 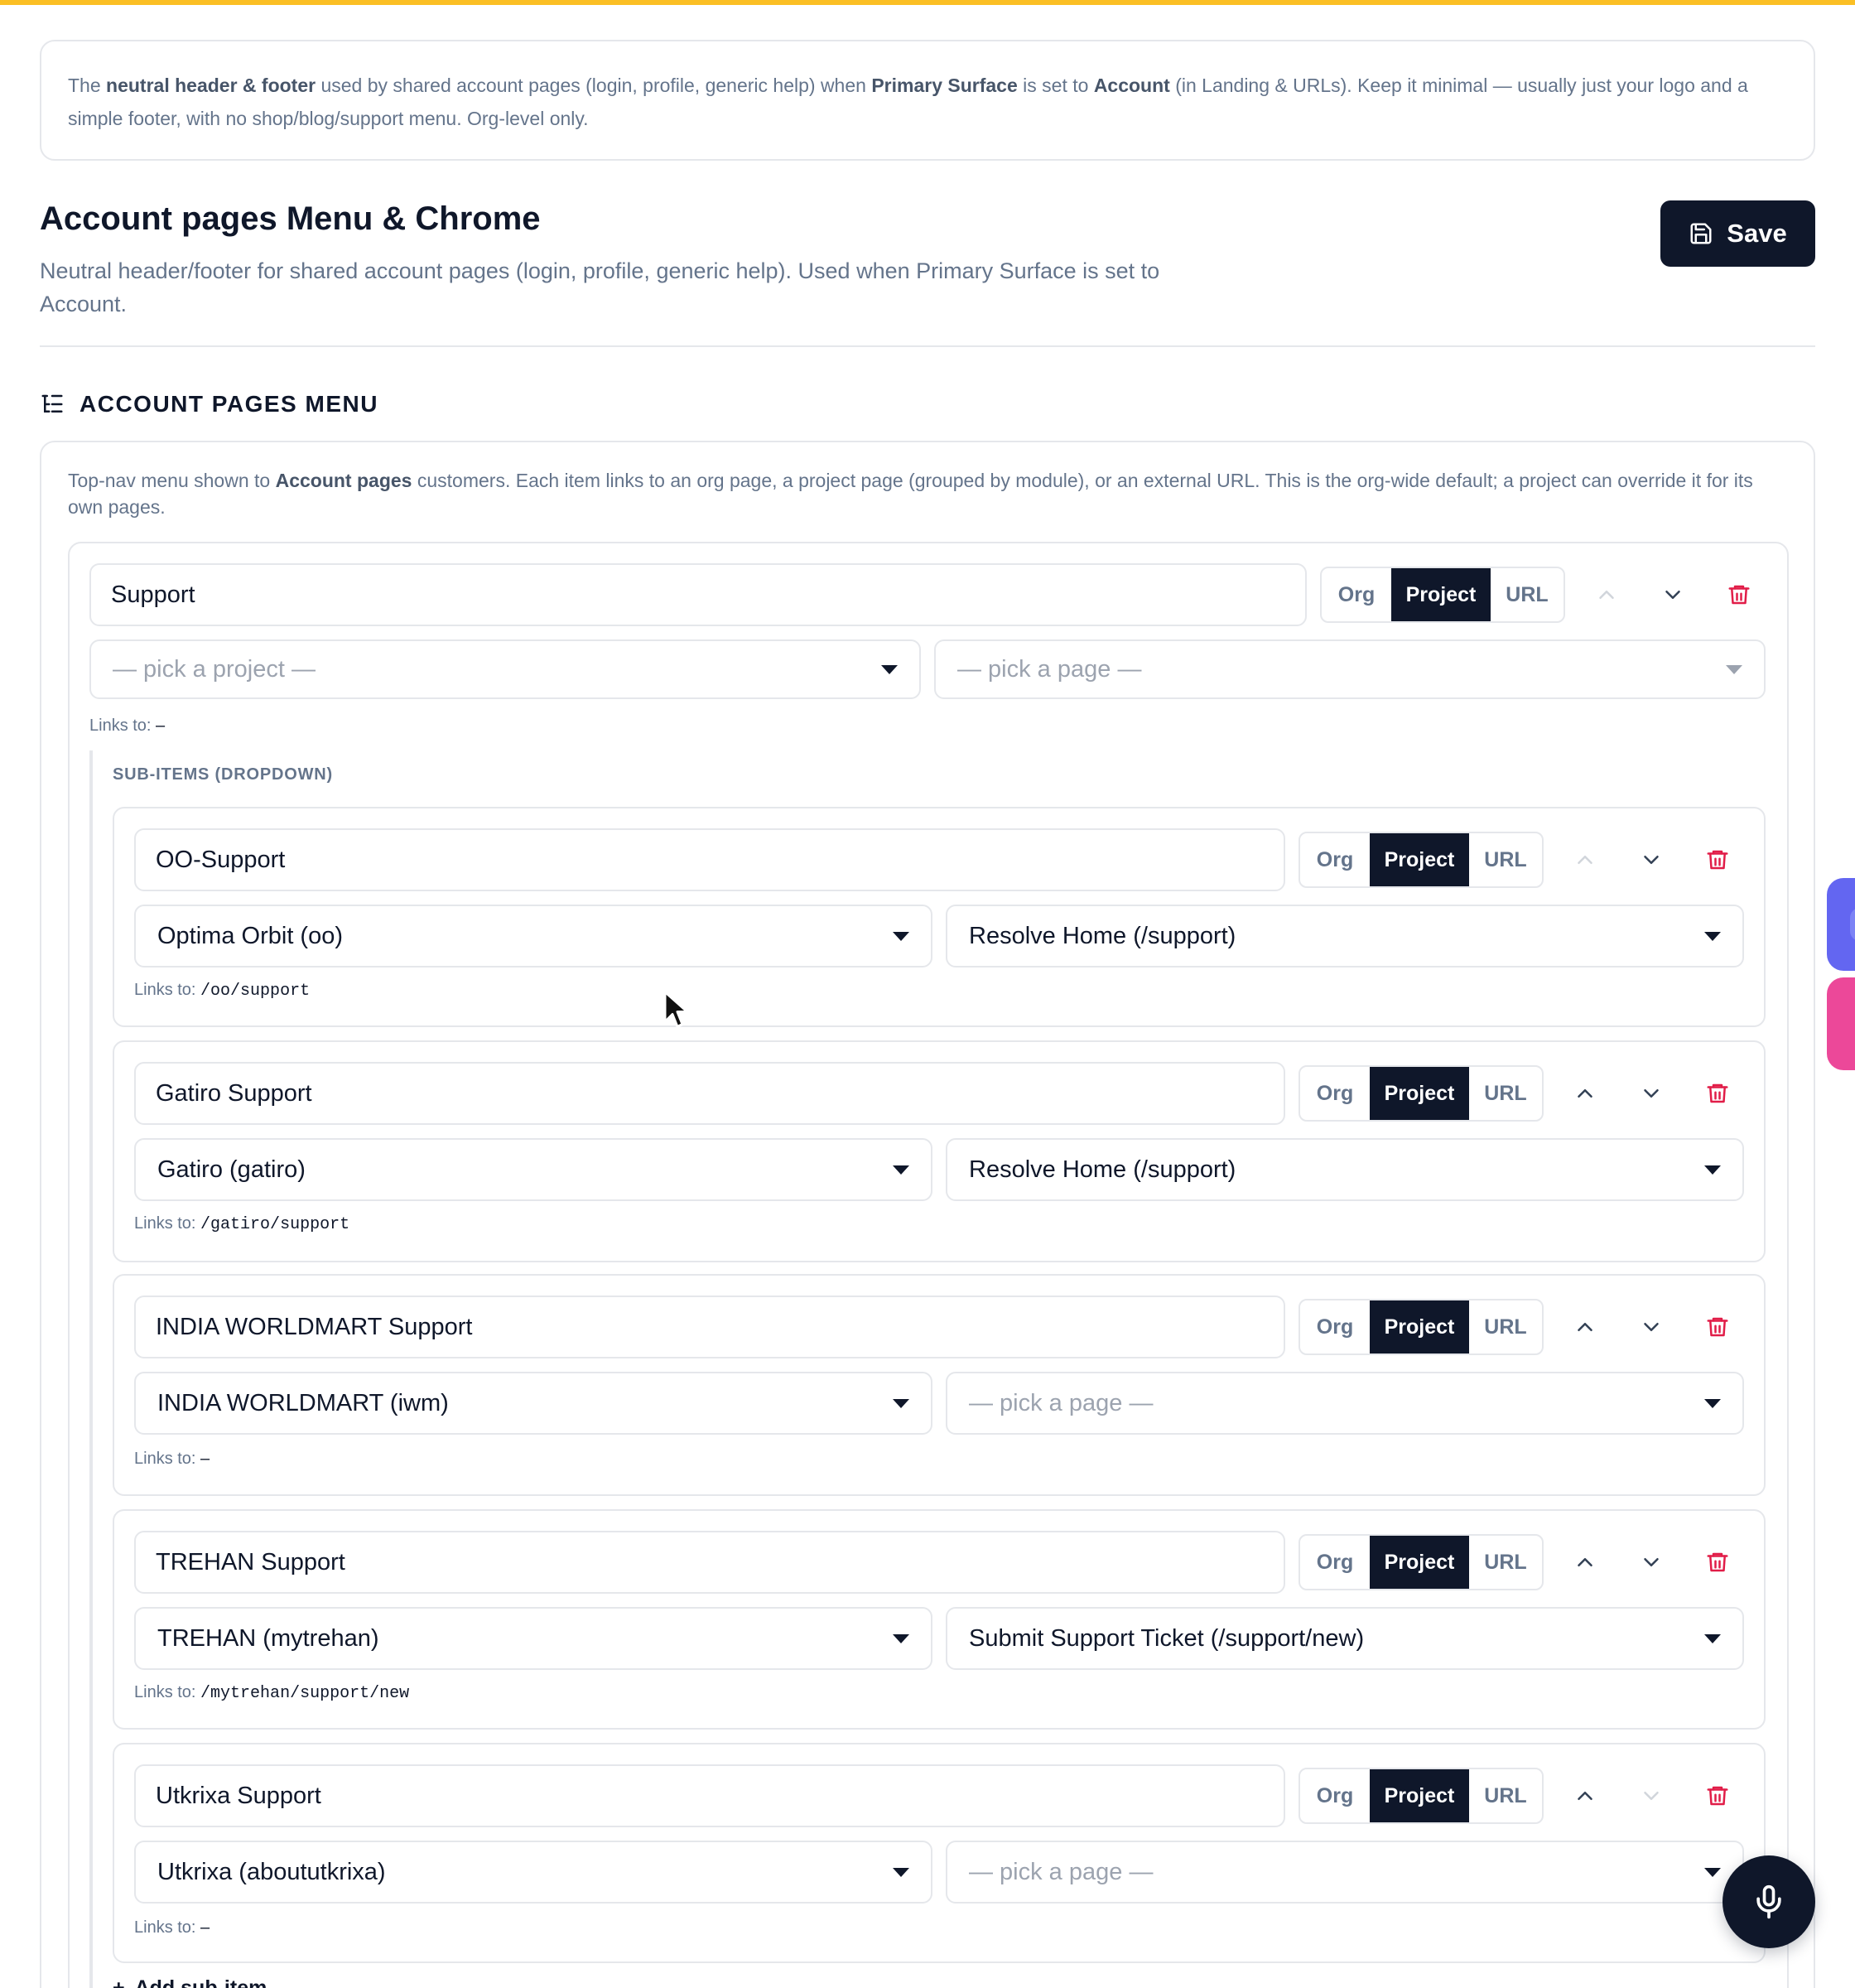 I want to click on project-select: Optima Orbit (oo), so click(x=533, y=936).